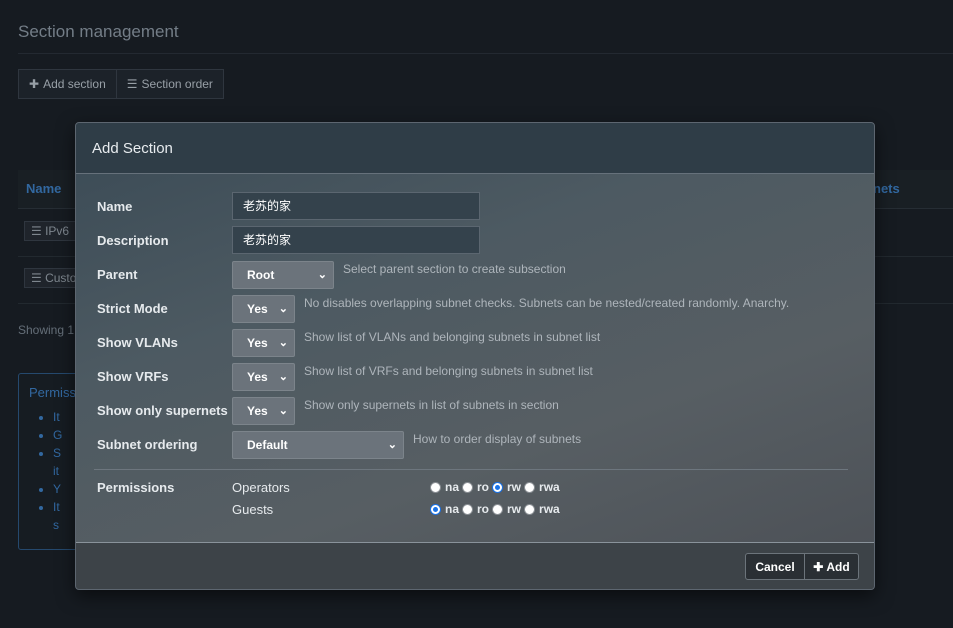 This screenshot has height=628, width=953. I want to click on show-vlans-select-value: Yes, so click(257, 343).